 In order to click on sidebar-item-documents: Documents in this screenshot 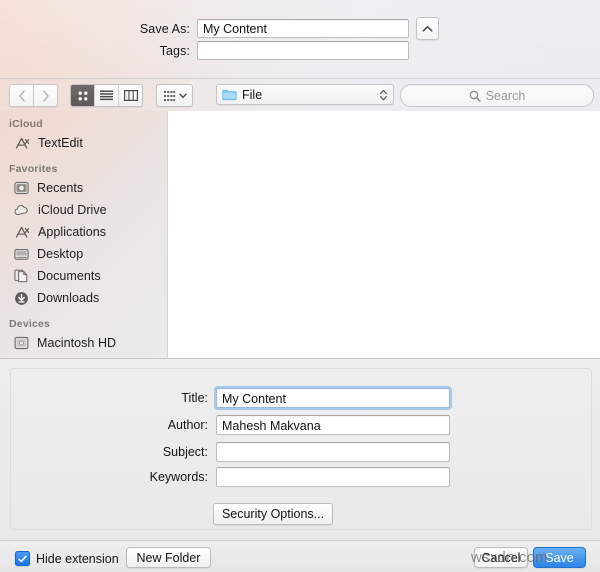, I will do `click(83, 276)`.